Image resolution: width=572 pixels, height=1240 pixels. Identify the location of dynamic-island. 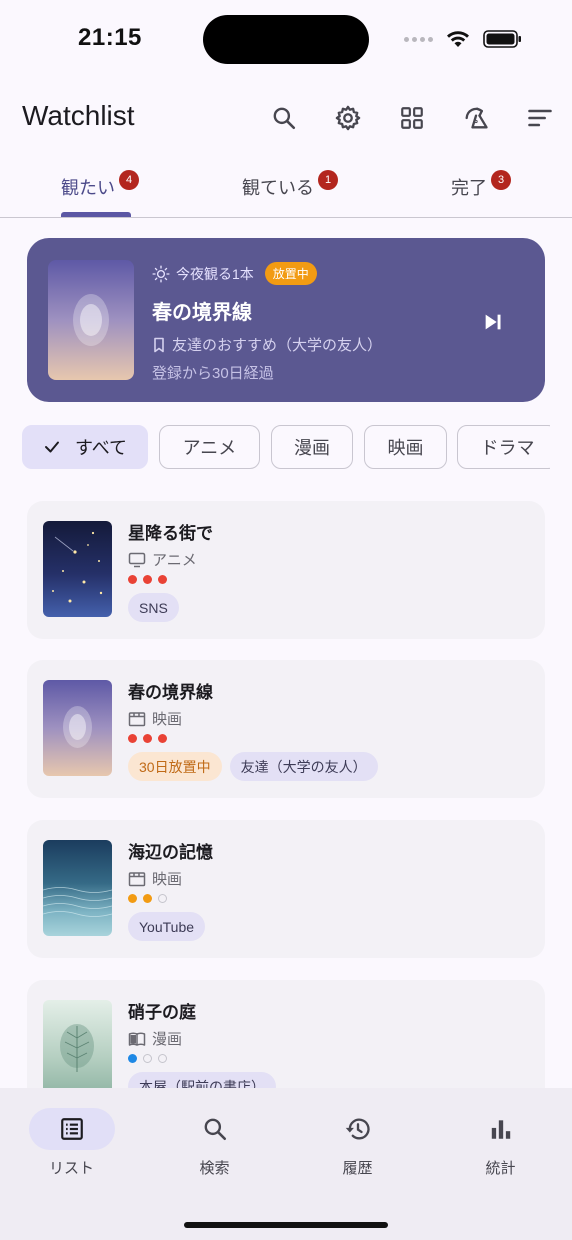
(286, 39).